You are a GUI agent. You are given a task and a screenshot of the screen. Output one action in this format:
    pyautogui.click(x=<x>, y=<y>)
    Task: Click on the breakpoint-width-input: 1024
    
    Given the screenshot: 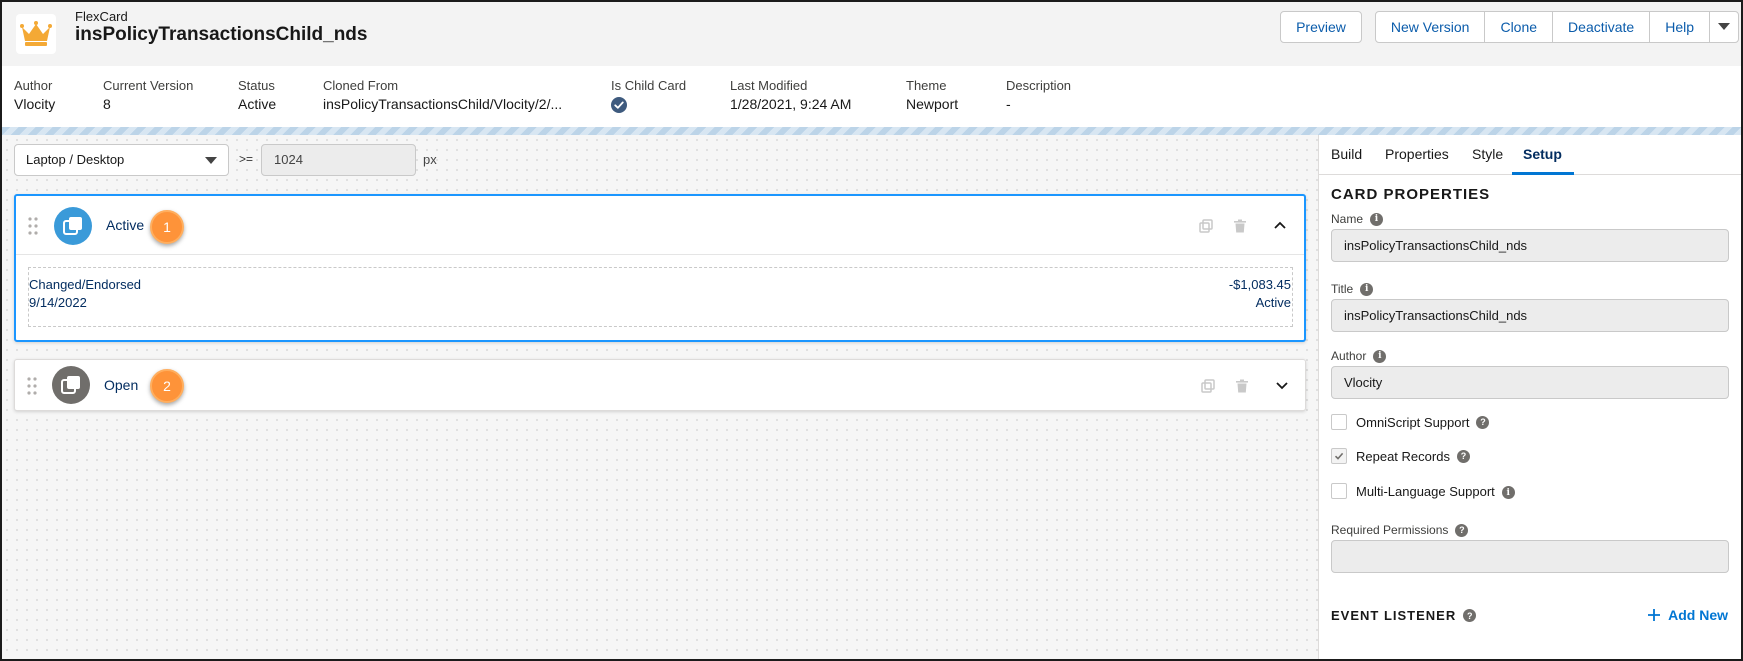 What is the action you would take?
    pyautogui.click(x=338, y=160)
    